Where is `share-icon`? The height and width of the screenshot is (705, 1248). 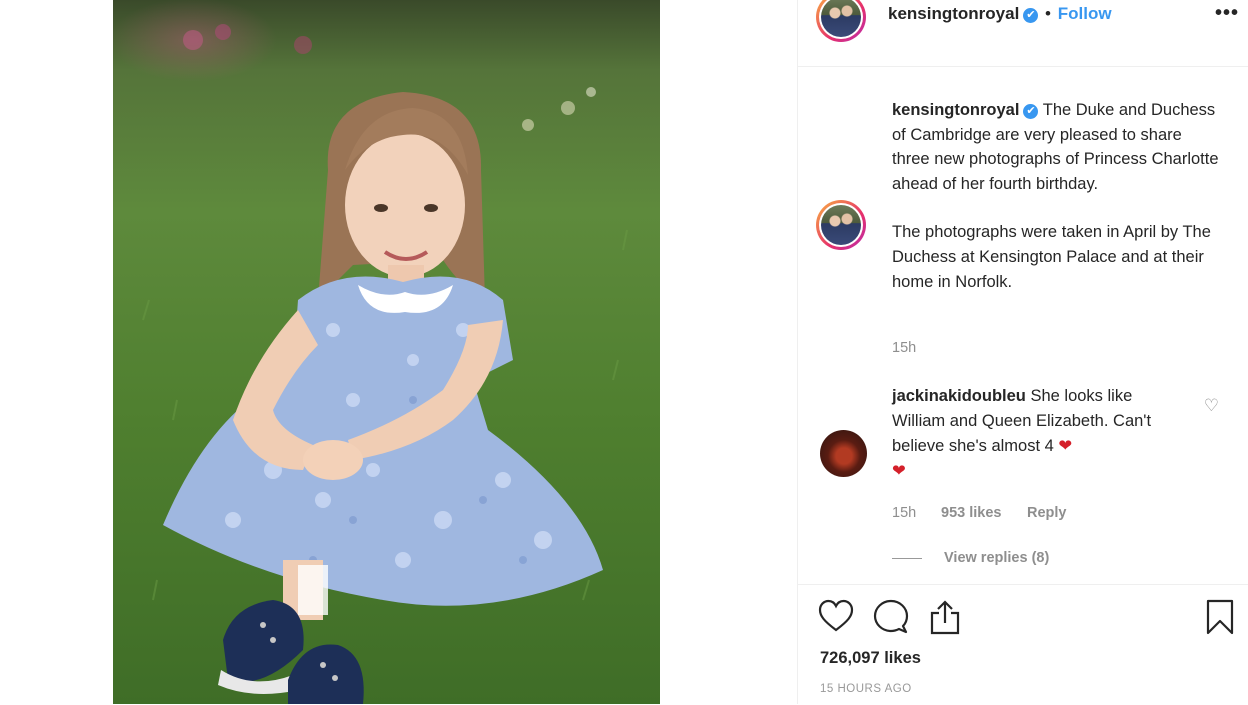
share-icon is located at coordinates (945, 617).